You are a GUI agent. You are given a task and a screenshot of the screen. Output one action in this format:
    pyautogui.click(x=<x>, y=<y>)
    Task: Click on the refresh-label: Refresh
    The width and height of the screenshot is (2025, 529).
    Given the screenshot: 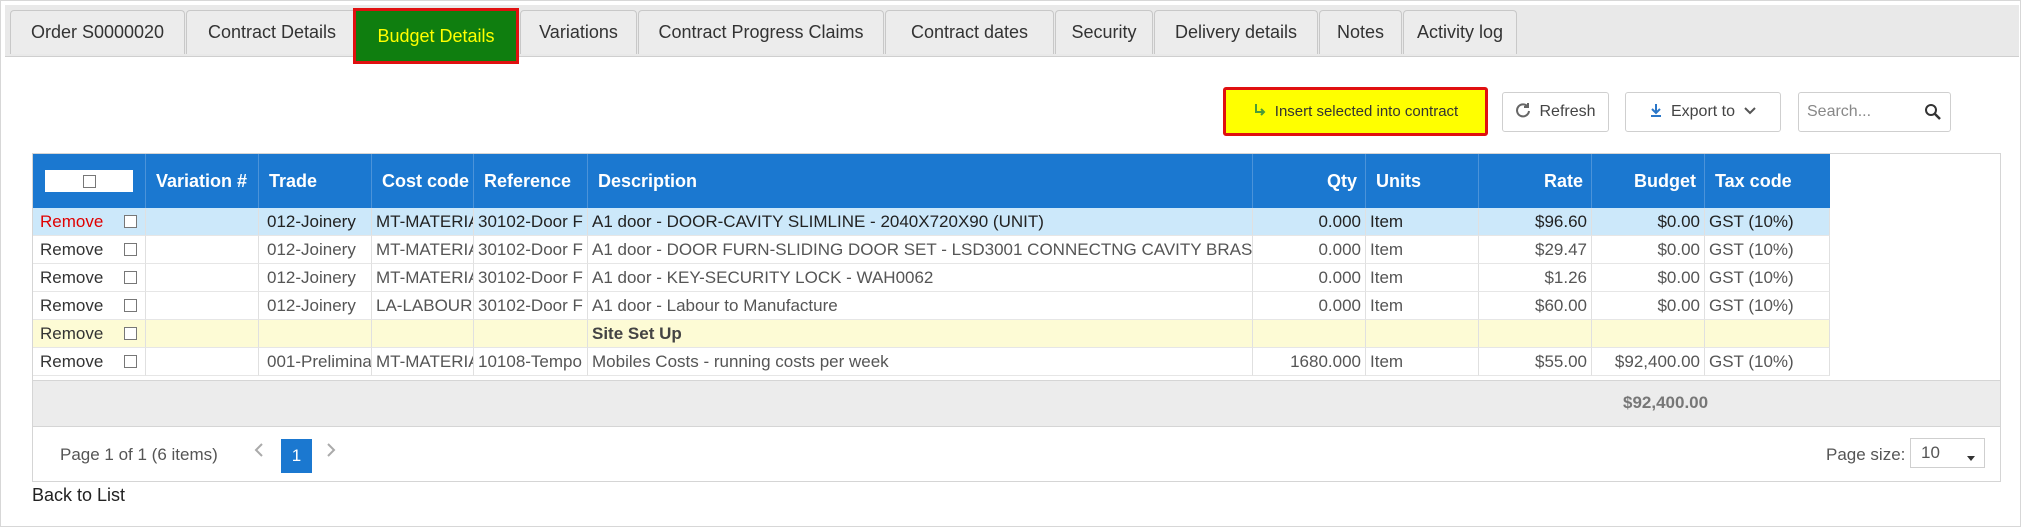 What is the action you would take?
    pyautogui.click(x=1567, y=111)
    